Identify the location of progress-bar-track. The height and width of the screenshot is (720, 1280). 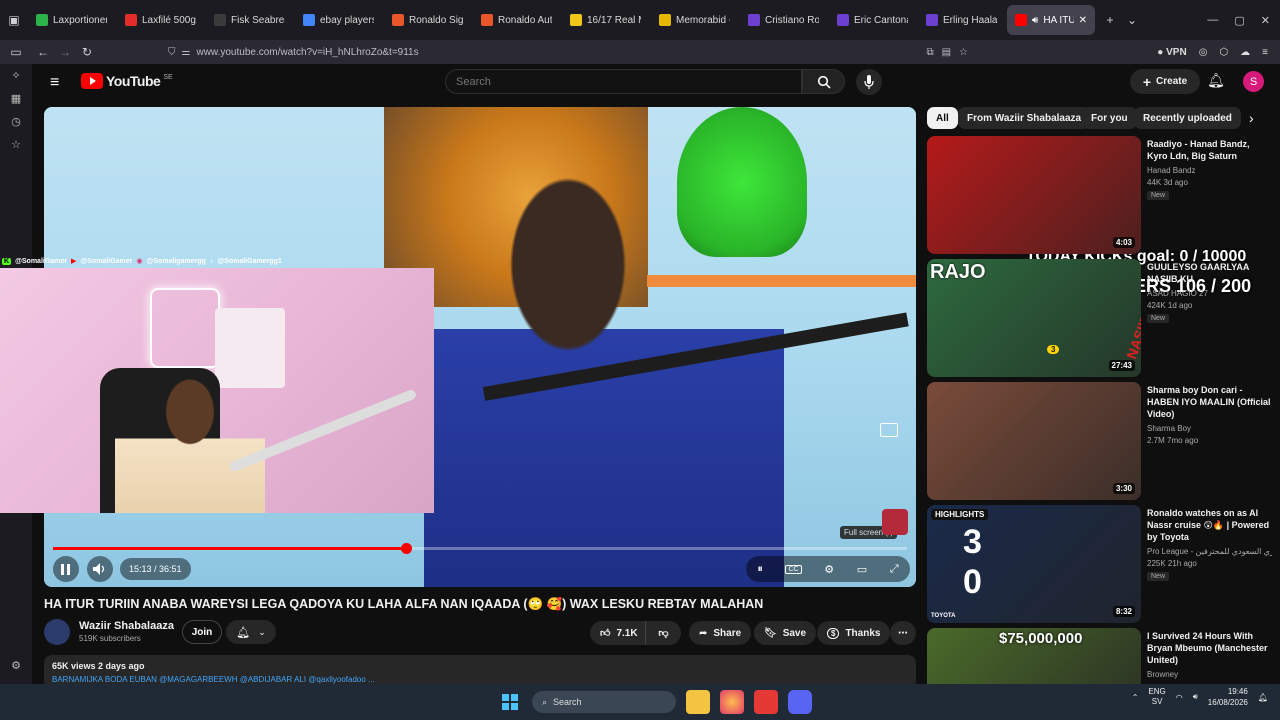
(480, 548).